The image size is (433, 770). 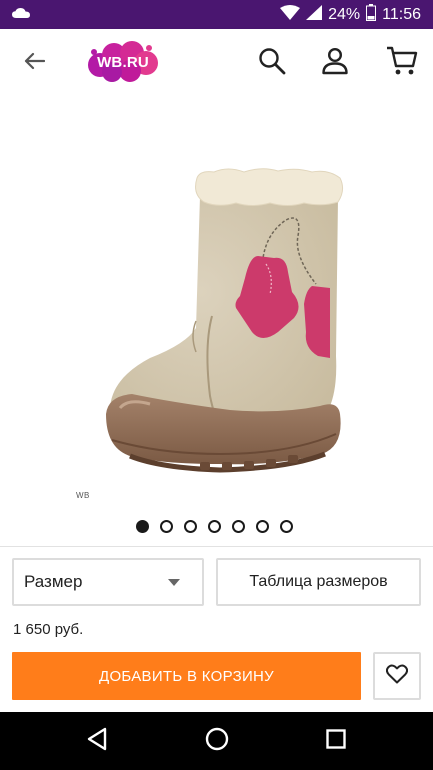 What do you see at coordinates (318, 582) in the screenshot?
I see `size-table-button: Таблица размеров` at bounding box center [318, 582].